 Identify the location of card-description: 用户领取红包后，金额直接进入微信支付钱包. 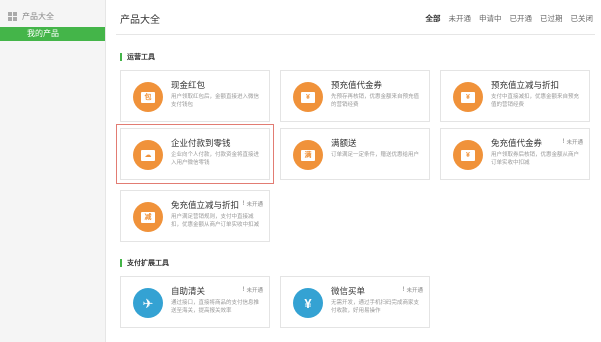
(215, 101).